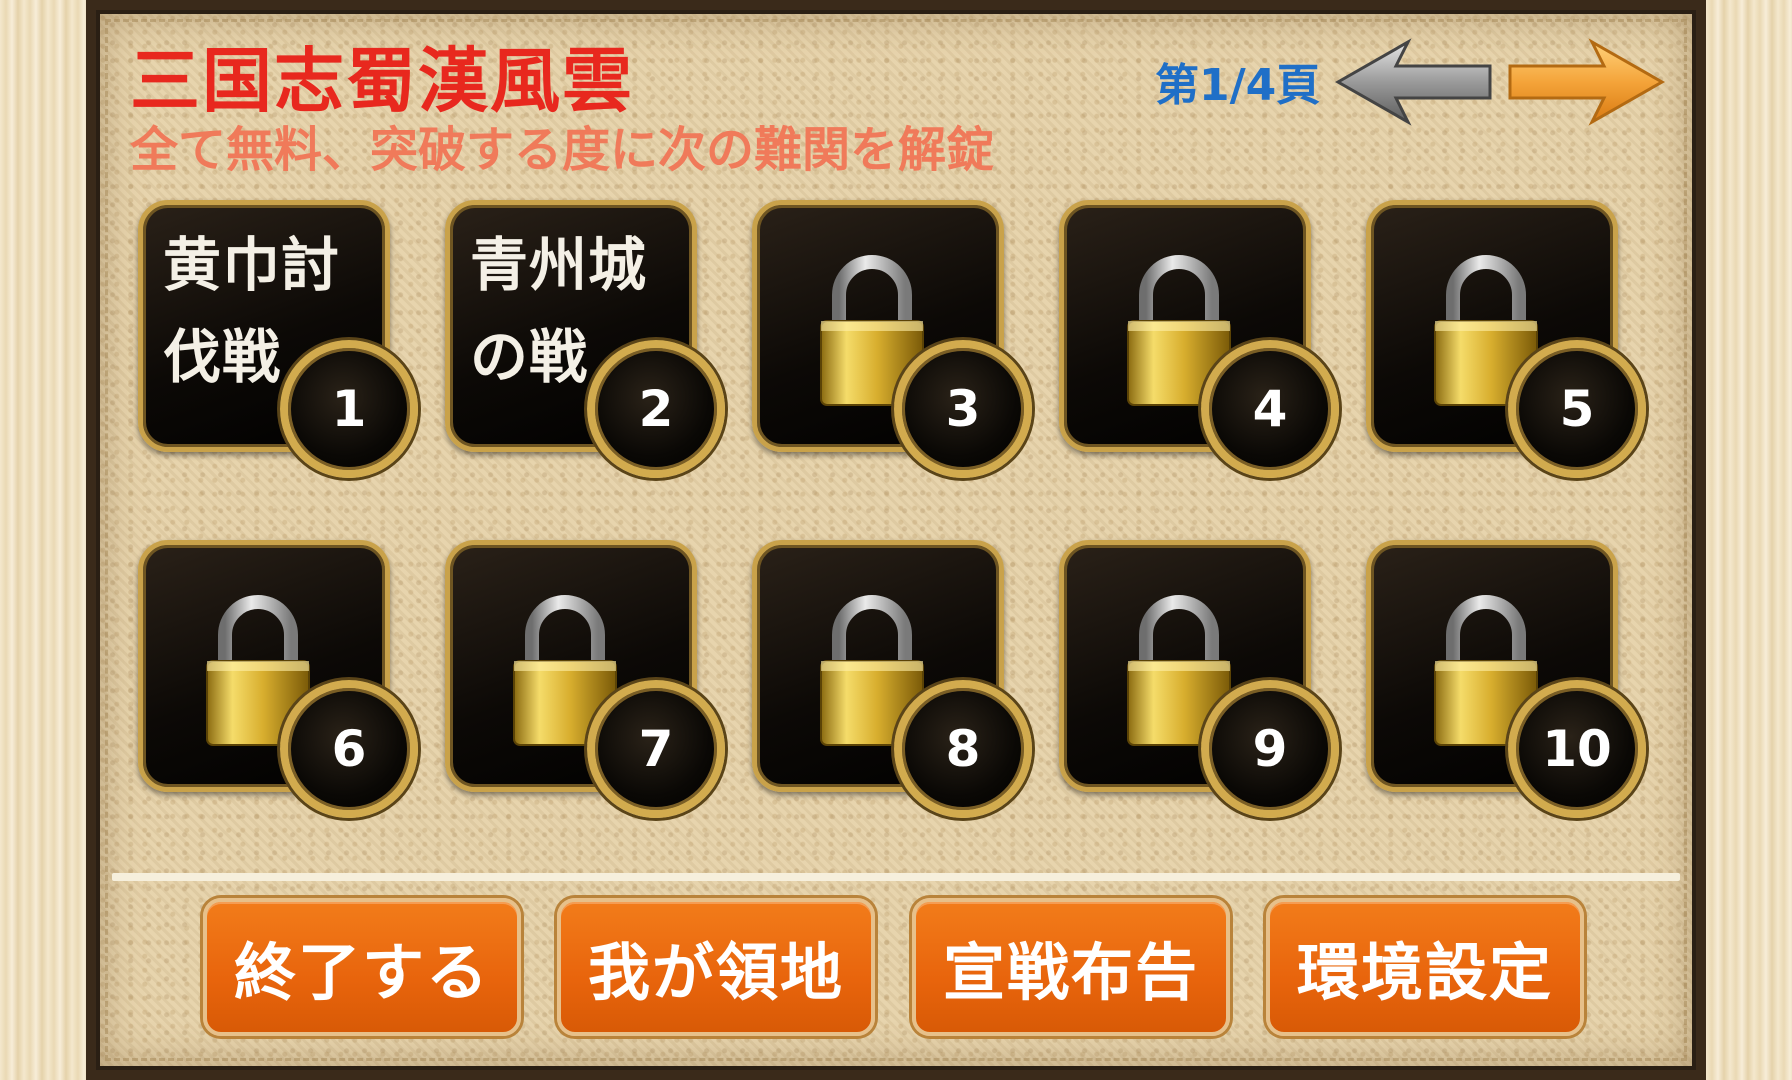 This screenshot has width=1792, height=1080. Describe the element at coordinates (1749, 540) in the screenshot. I see `parchment-border-right` at that location.